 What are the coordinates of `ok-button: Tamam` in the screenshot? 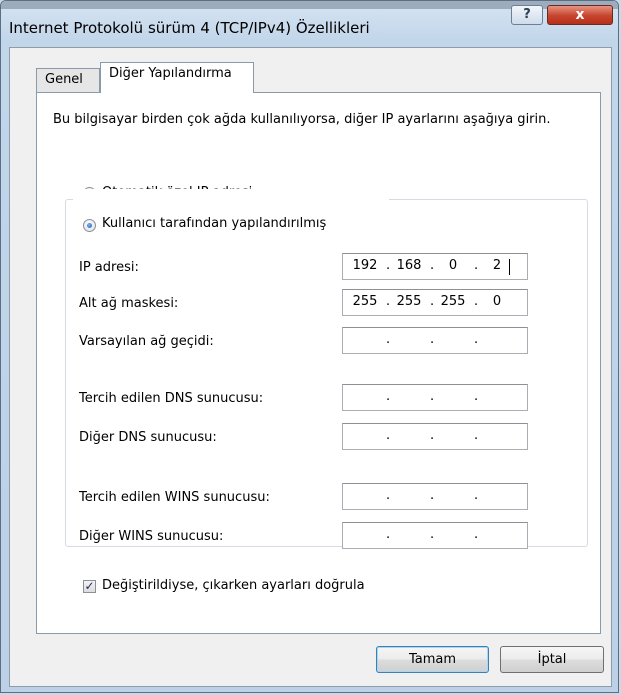 It's located at (432, 659).